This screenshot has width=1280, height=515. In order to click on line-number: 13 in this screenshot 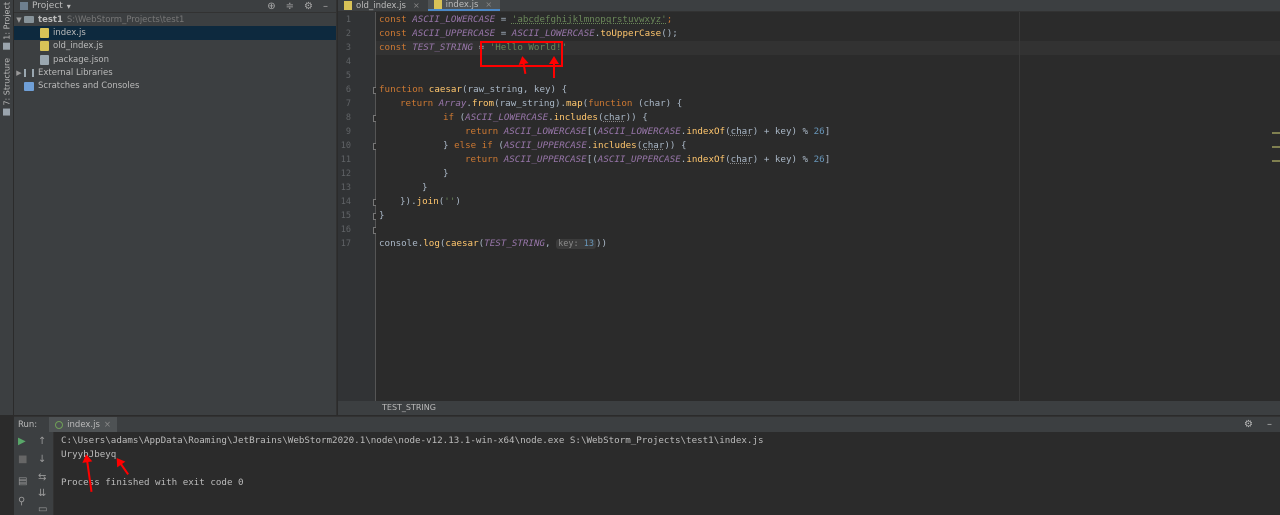, I will do `click(345, 188)`.